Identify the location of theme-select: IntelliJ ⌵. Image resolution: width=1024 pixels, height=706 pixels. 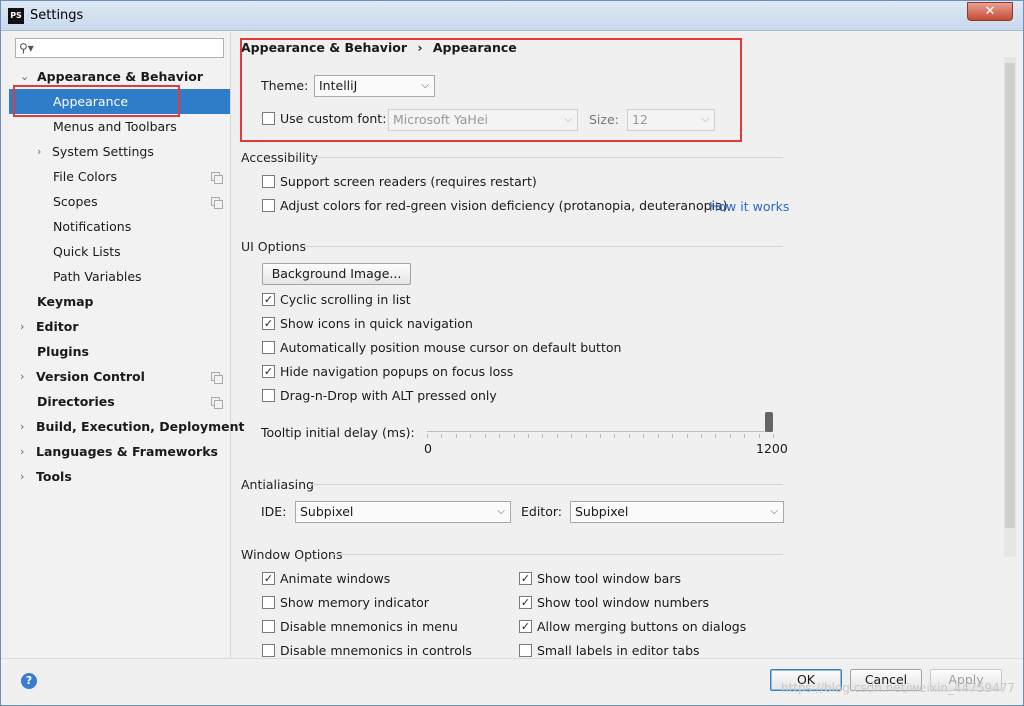
(374, 86).